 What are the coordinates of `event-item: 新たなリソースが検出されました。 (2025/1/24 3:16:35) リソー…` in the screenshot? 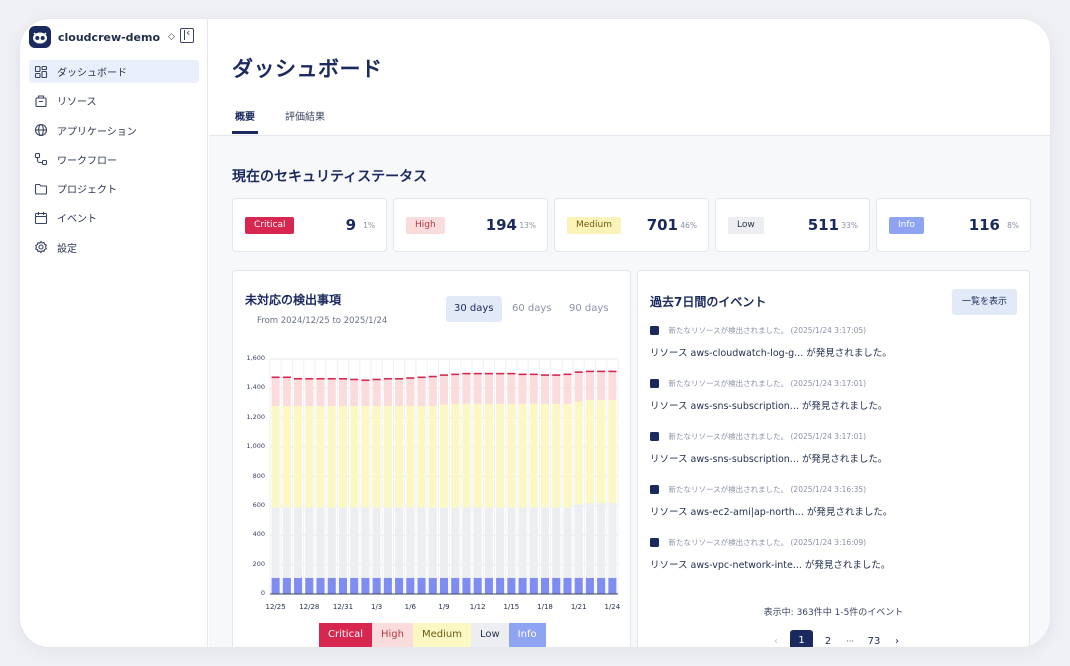 It's located at (830, 501).